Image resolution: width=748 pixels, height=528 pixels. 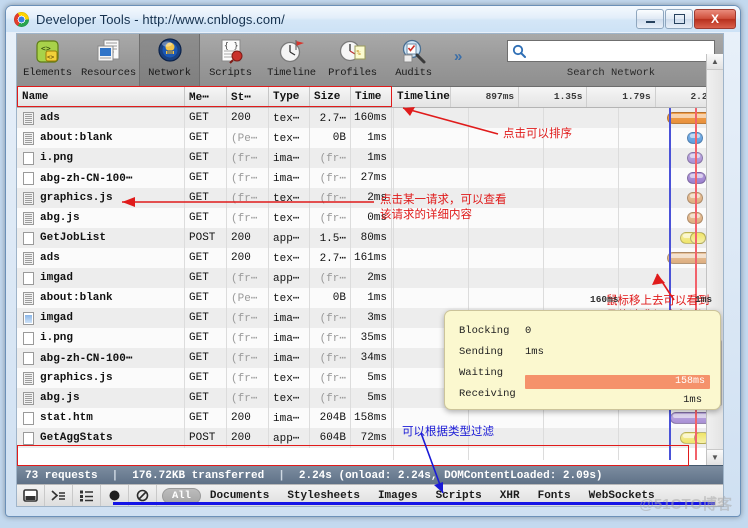 I want to click on document-file-icon, so click(x=28, y=298).